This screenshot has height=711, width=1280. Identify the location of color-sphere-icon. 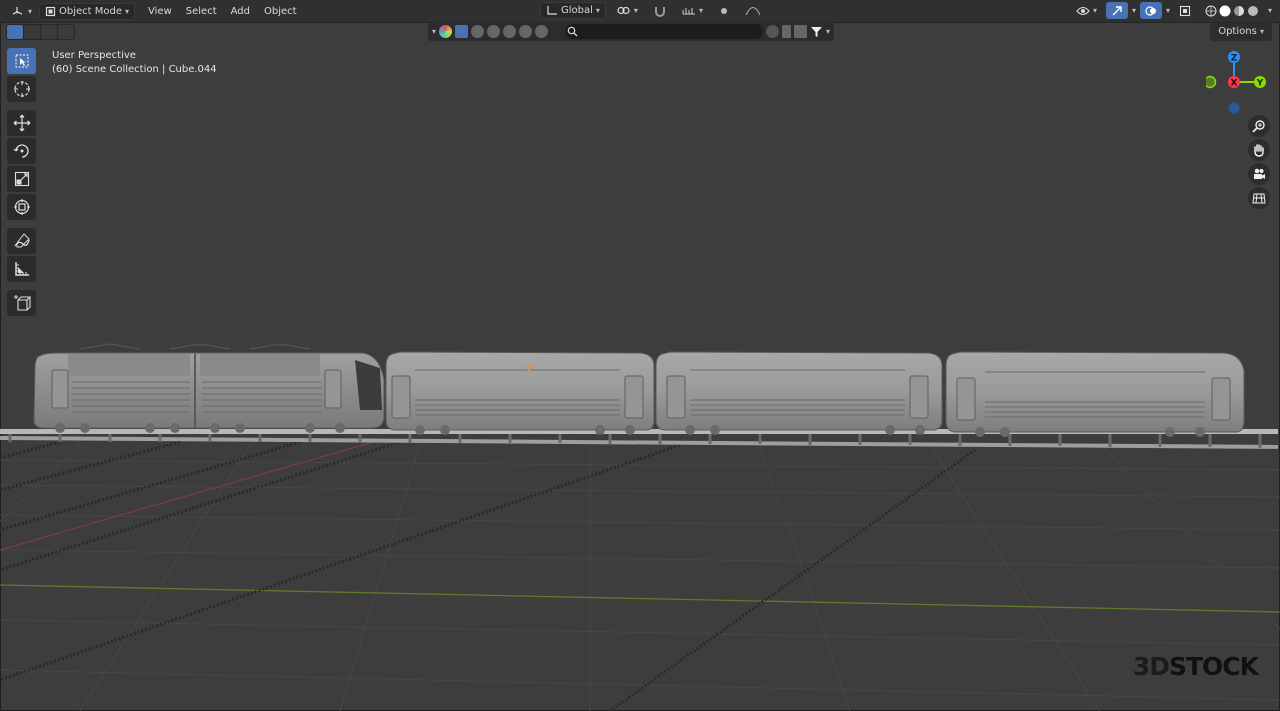
(446, 31).